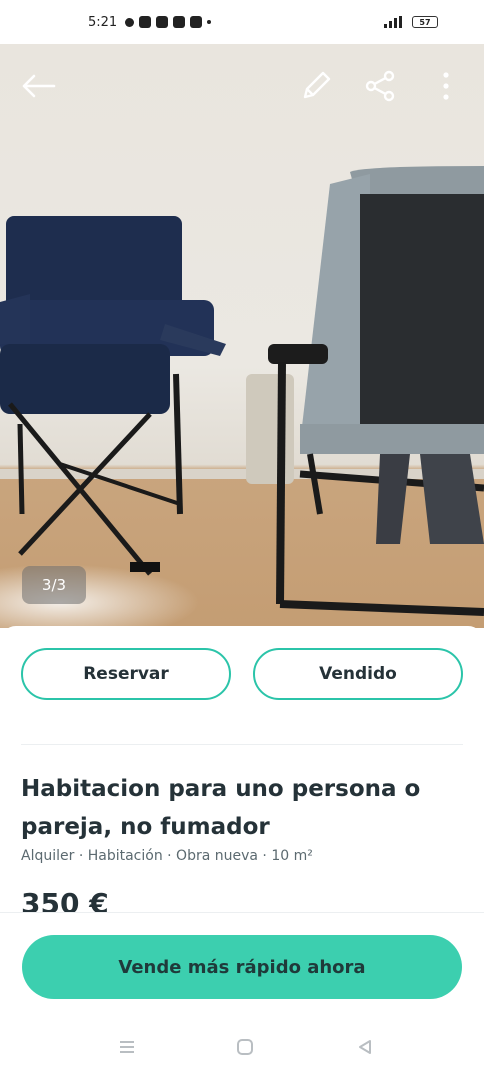 The image size is (484, 1080). Describe the element at coordinates (358, 674) in the screenshot. I see `sold-button: Vendido` at that location.